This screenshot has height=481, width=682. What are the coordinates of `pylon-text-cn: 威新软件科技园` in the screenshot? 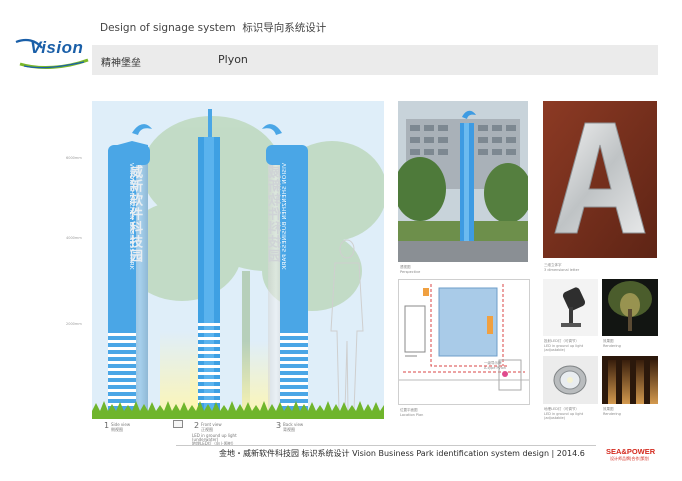 It's located at (134, 214).